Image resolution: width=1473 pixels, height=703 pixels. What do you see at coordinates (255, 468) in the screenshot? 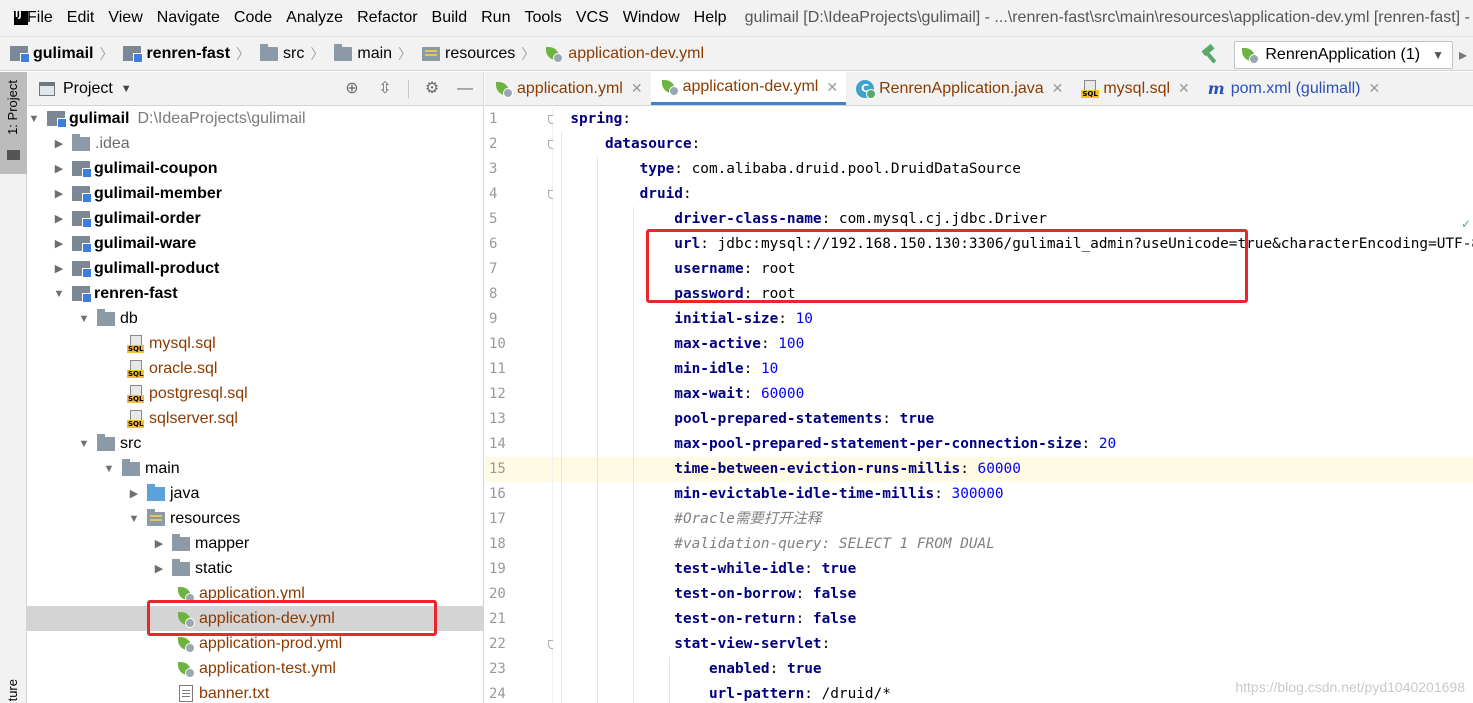
I see `tree-item-main: ▼ main` at bounding box center [255, 468].